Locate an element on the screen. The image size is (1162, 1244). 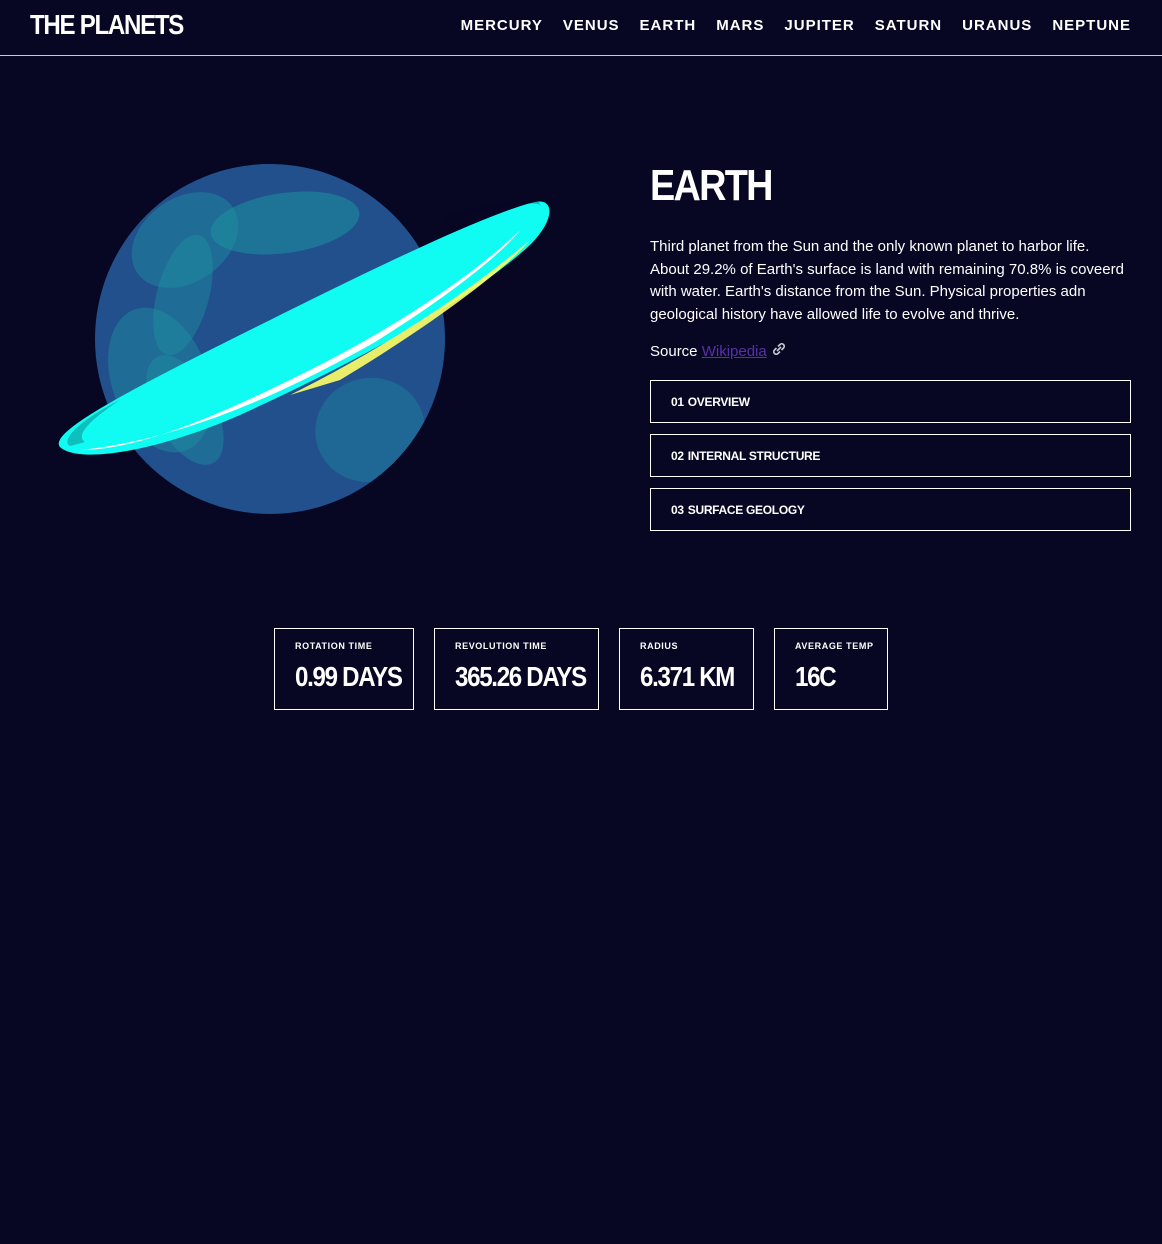
nav-earth: EARTH is located at coordinates (668, 26).